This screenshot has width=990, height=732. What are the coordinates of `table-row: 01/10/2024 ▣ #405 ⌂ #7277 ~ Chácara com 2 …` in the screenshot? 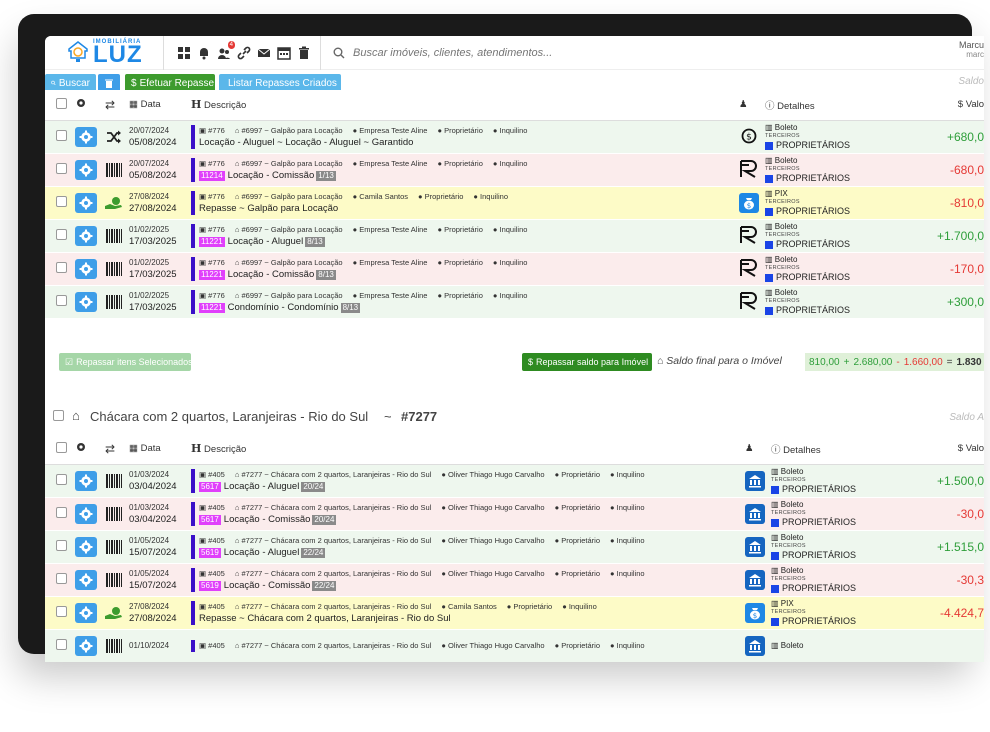 It's located at (514, 645).